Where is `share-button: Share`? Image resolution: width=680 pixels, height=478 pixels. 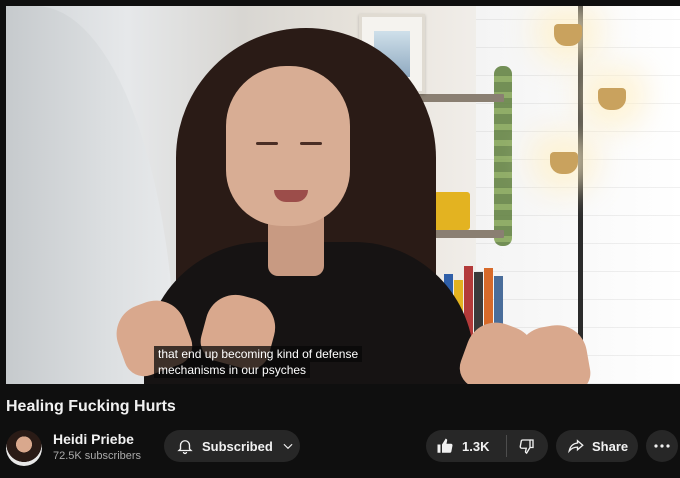
share-button: Share is located at coordinates (597, 446).